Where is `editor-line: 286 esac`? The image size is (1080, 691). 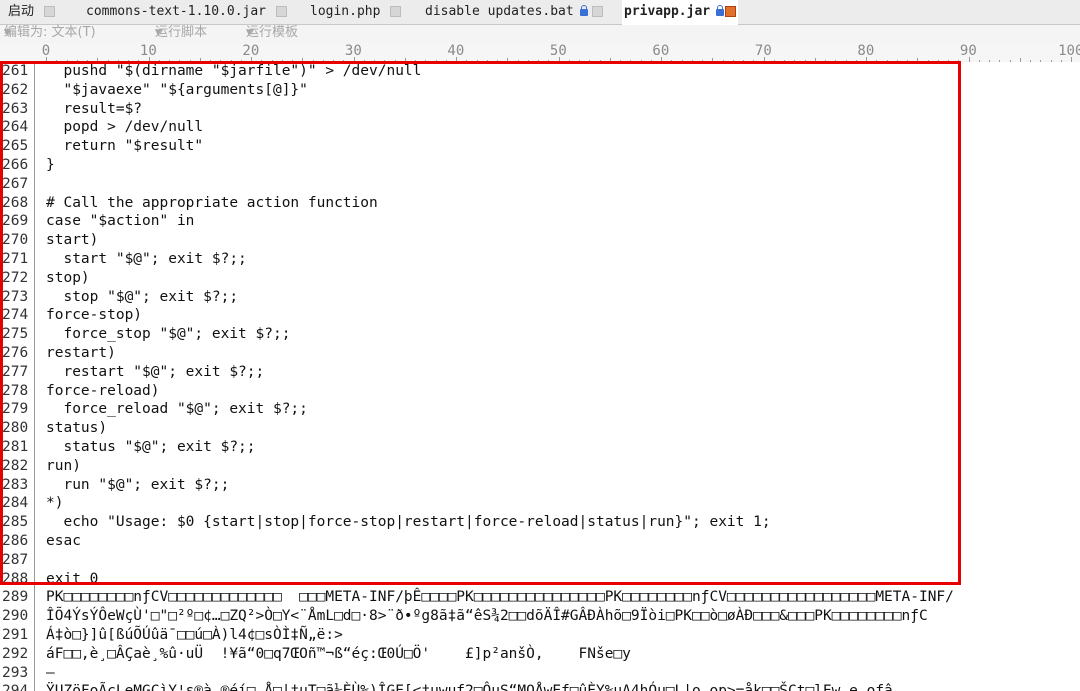 editor-line: 286 esac is located at coordinates (540, 541).